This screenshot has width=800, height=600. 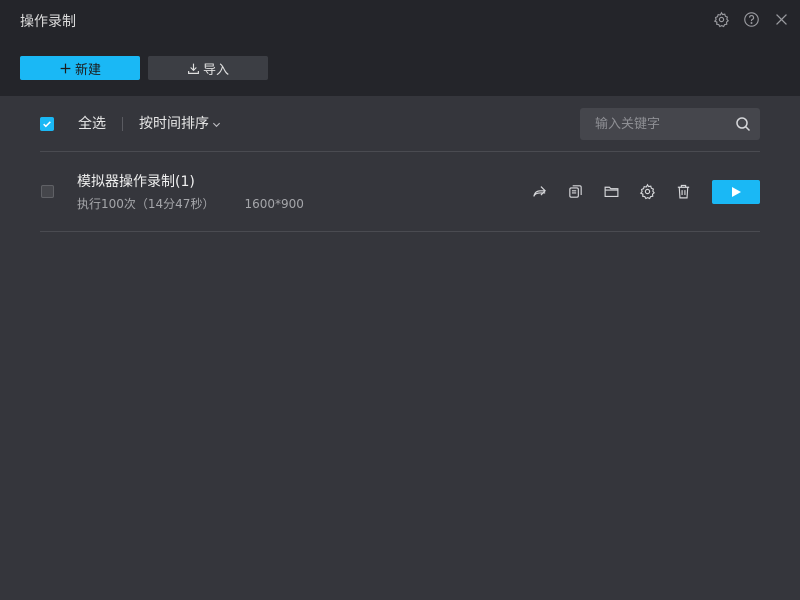 I want to click on new-button: 新建, so click(x=80, y=68).